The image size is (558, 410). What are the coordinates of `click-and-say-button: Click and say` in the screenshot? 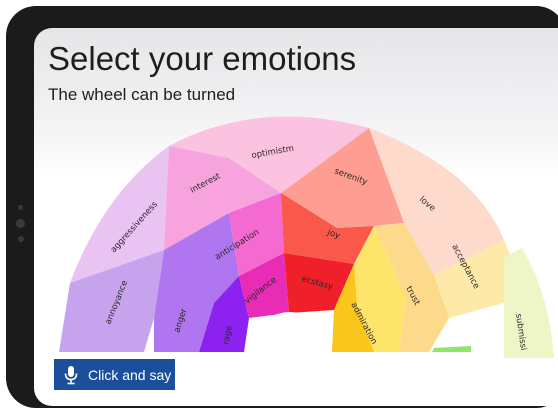 It's located at (114, 374).